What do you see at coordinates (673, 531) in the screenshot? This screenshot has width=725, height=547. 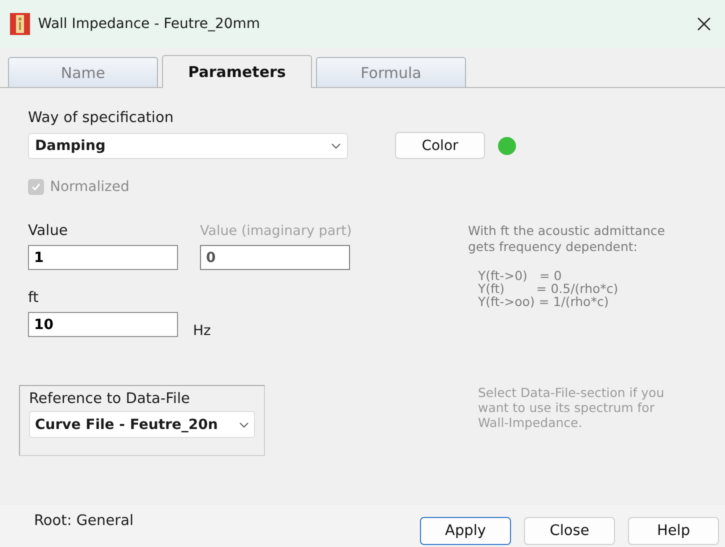 I see `dialog-button: Help` at bounding box center [673, 531].